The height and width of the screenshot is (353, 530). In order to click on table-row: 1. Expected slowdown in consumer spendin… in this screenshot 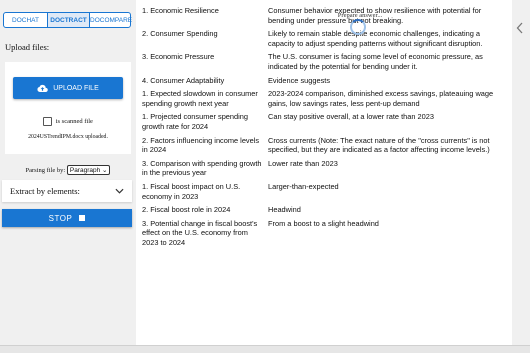, I will do `click(324, 98)`.